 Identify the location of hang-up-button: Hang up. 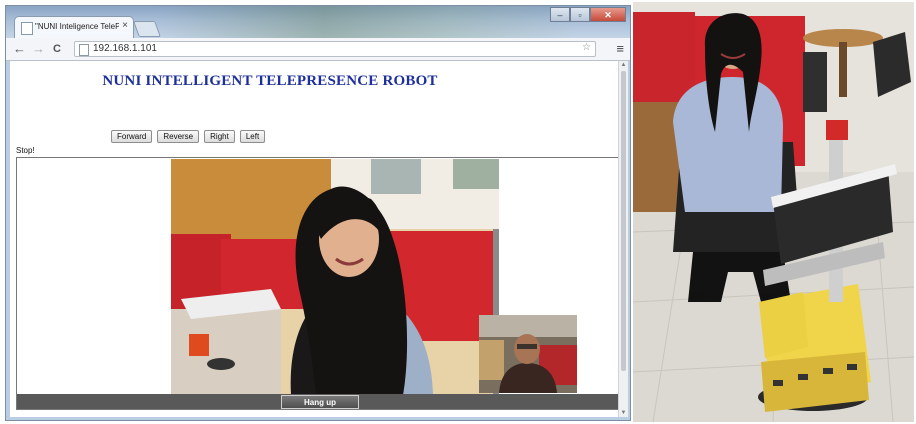
(320, 402).